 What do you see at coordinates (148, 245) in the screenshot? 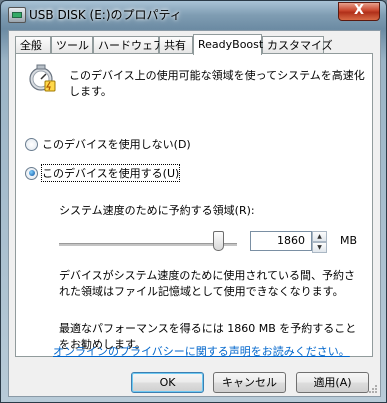
I see `reserve-slider-track` at bounding box center [148, 245].